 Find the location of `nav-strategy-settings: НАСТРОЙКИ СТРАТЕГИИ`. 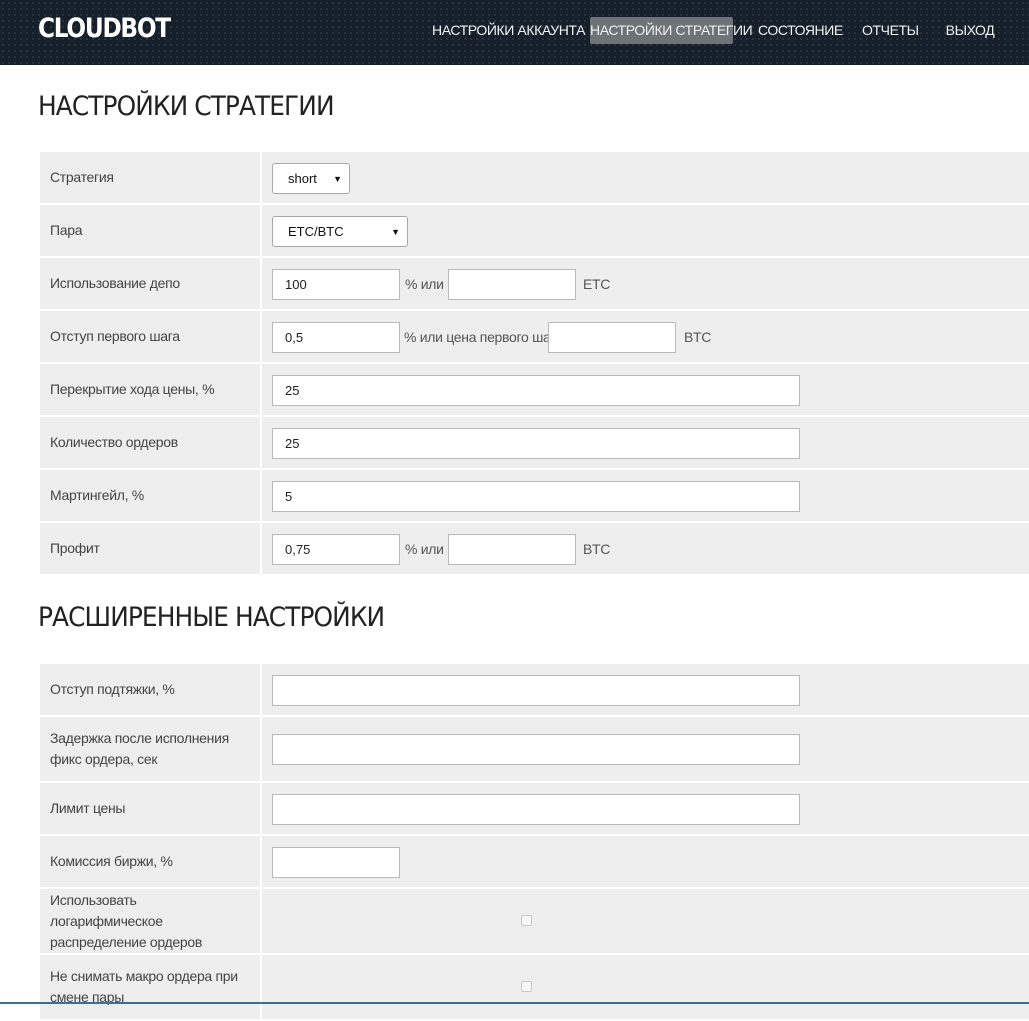

nav-strategy-settings: НАСТРОЙКИ СТРАТЕГИИ is located at coordinates (671, 30).